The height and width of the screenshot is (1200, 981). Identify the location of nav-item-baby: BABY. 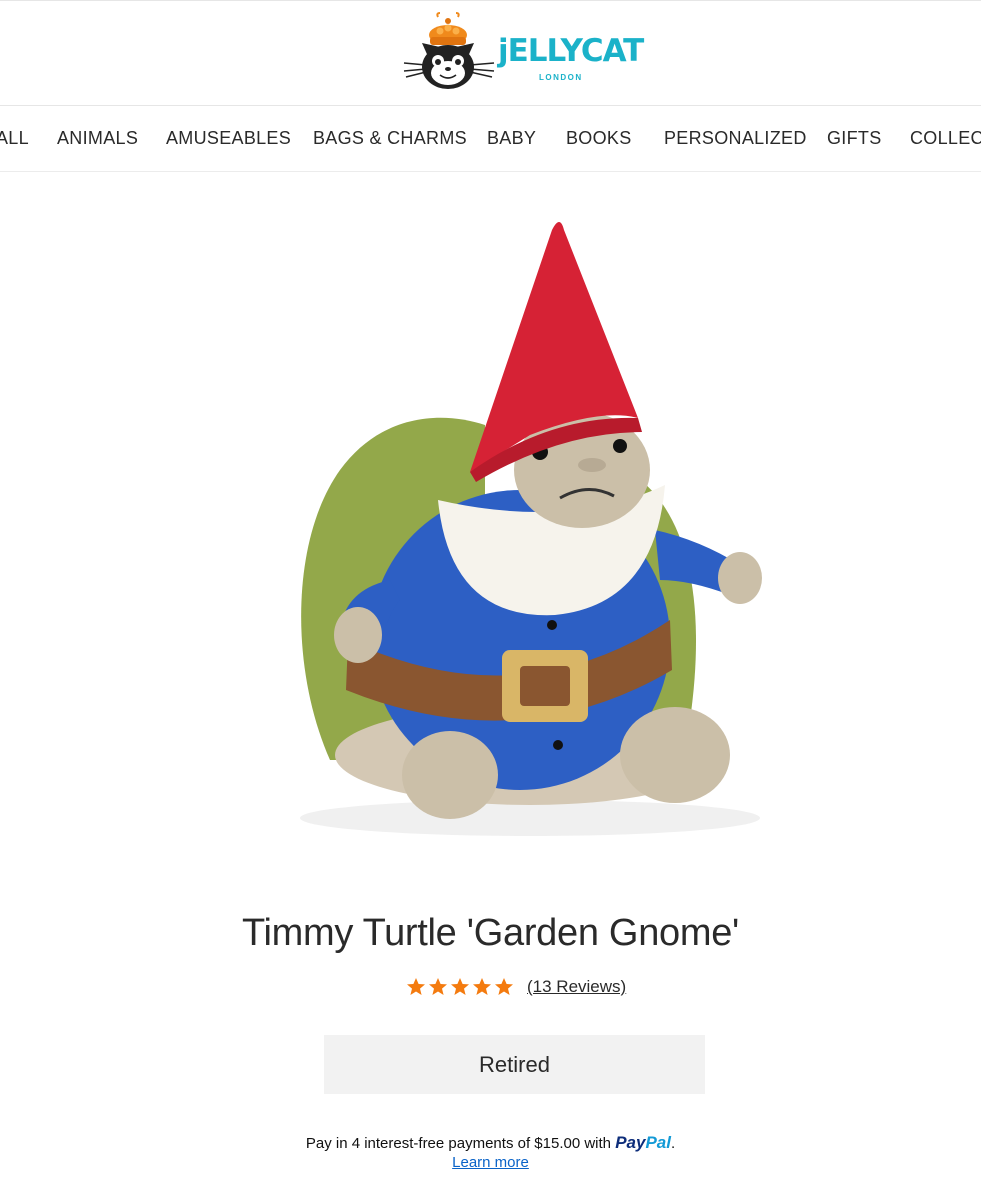
(511, 138).